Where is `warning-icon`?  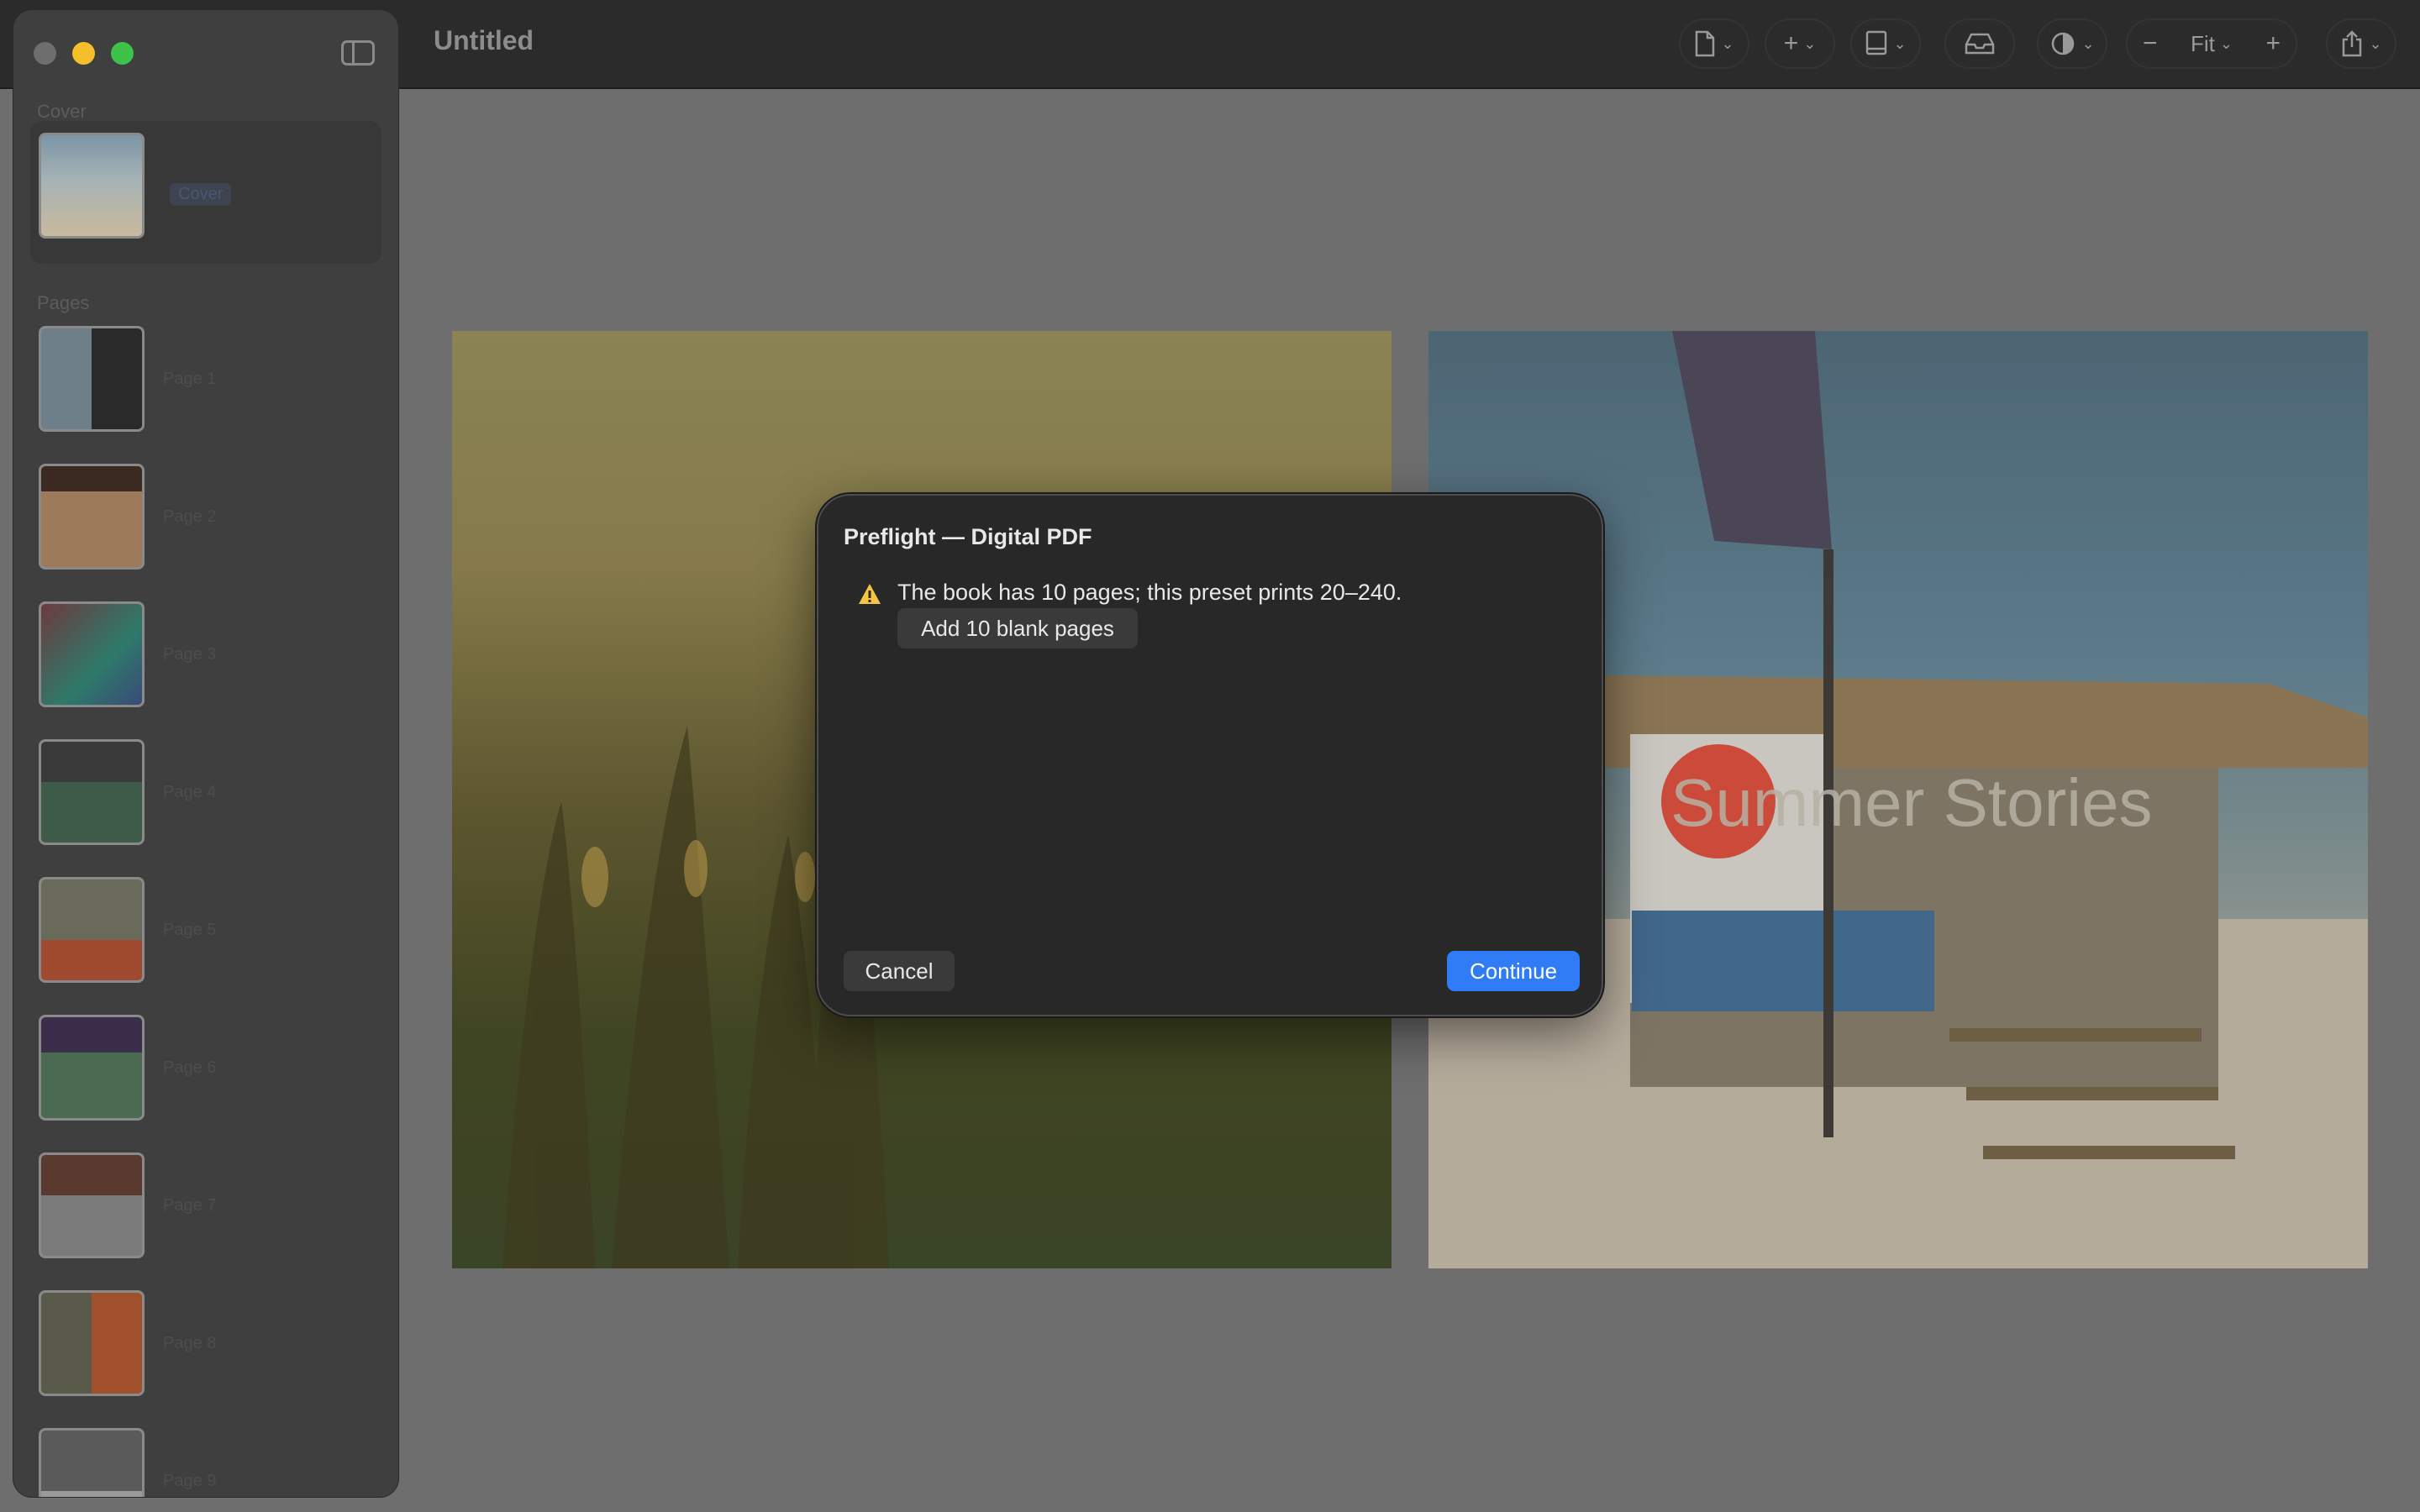 warning-icon is located at coordinates (870, 594).